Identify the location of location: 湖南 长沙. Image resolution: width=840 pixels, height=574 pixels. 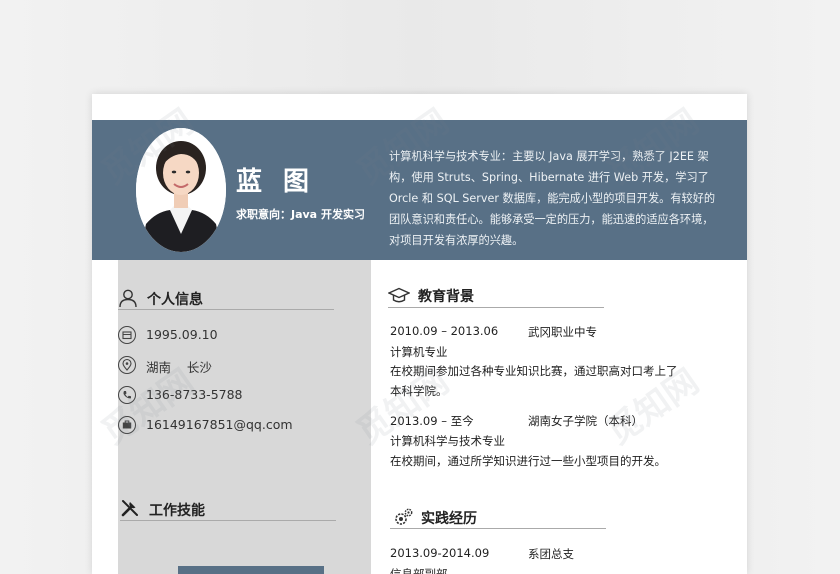
(179, 367).